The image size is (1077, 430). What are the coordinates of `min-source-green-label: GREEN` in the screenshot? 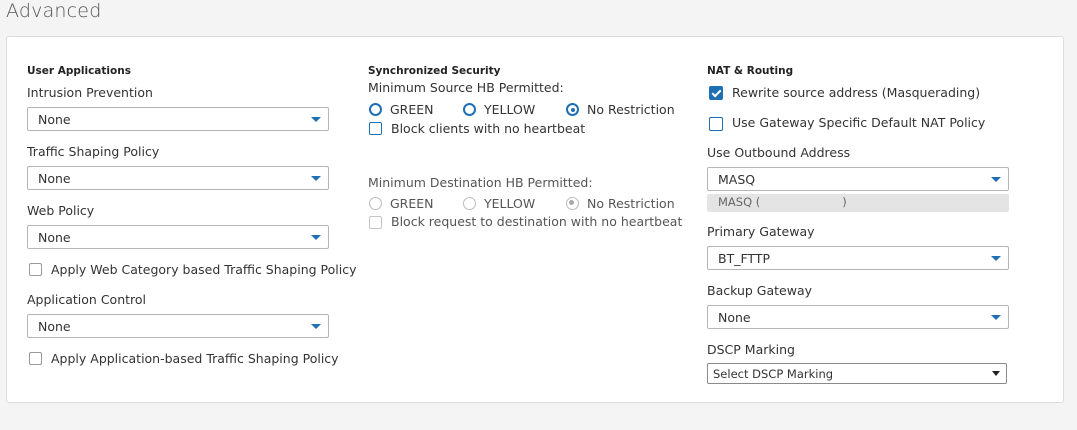 It's located at (412, 109).